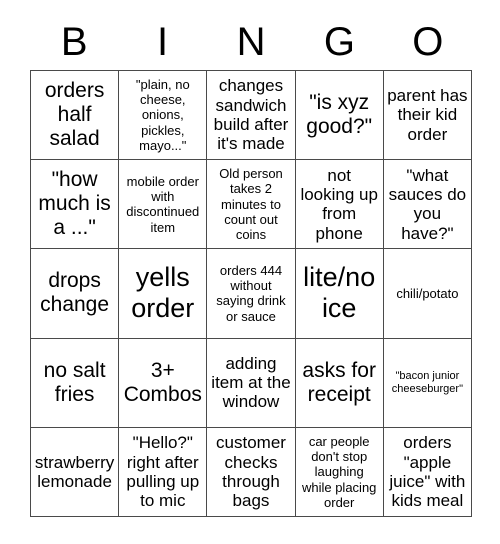  I want to click on bingo-cell-label: 3+ Combos, so click(162, 382).